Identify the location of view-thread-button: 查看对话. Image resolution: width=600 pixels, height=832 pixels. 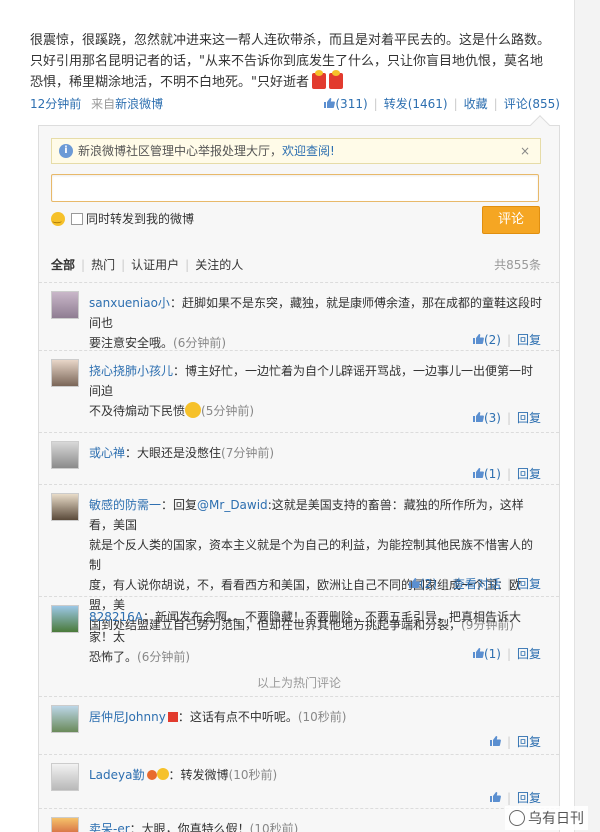
(477, 584).